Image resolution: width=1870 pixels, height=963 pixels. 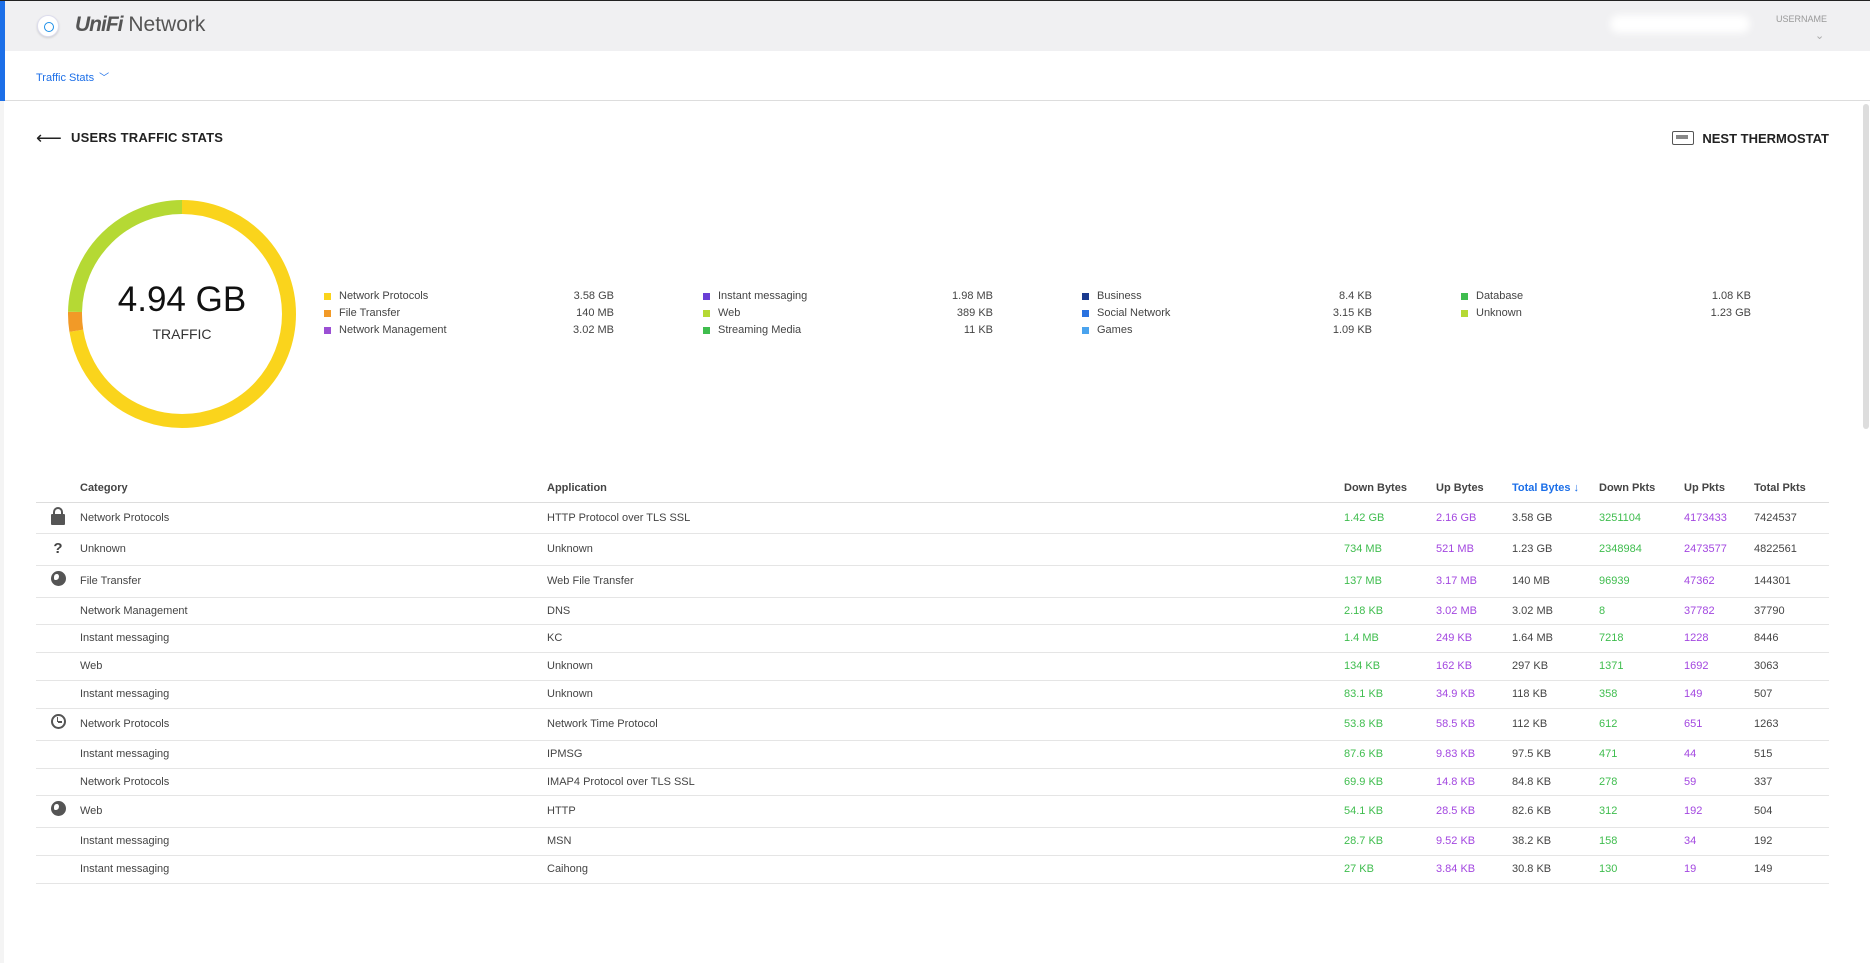 I want to click on total-pkts-cell: 515, so click(x=1791, y=754).